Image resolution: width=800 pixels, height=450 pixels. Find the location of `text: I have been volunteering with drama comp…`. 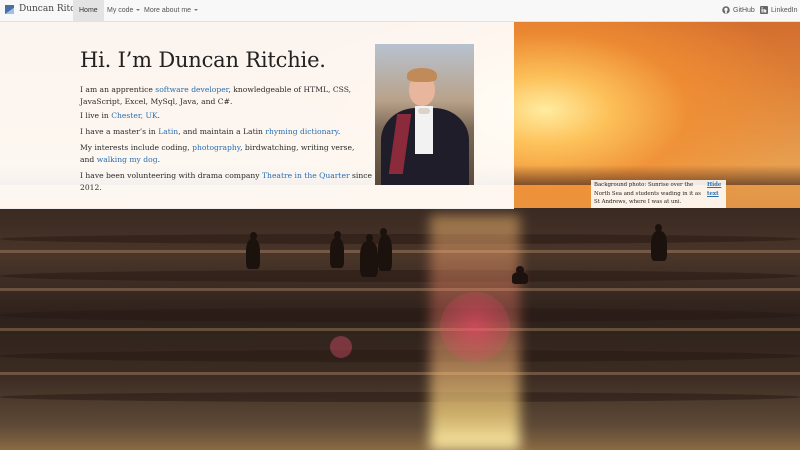

text: I have been volunteering with drama comp… is located at coordinates (171, 175).